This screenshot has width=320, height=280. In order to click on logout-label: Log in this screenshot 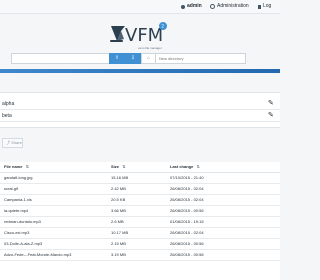, I will do `click(267, 6)`.